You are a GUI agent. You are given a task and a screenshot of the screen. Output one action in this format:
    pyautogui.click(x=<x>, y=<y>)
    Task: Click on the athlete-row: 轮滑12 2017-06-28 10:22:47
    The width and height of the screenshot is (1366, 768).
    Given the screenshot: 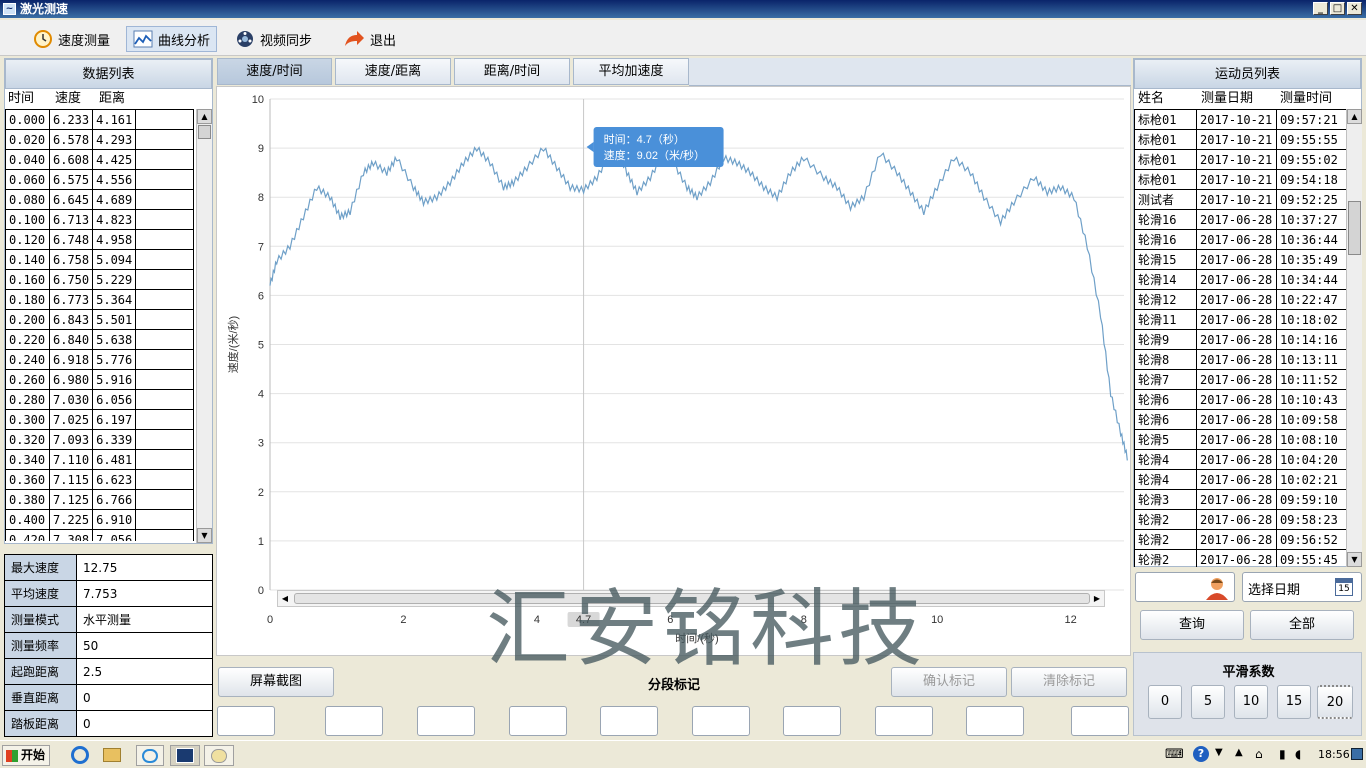 What is the action you would take?
    pyautogui.click(x=1240, y=299)
    